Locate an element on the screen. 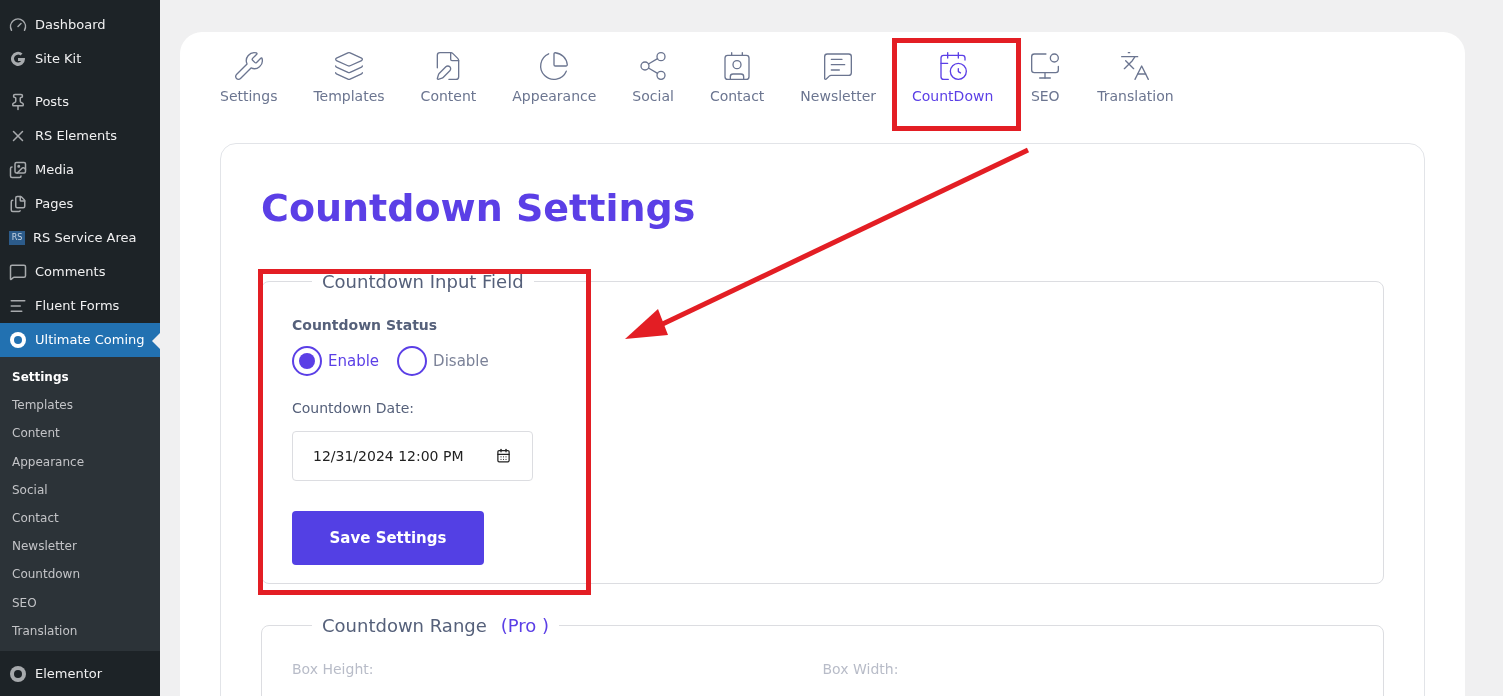 This screenshot has width=1503, height=696. sidebar-item: Ultimate Coming is located at coordinates (80, 340).